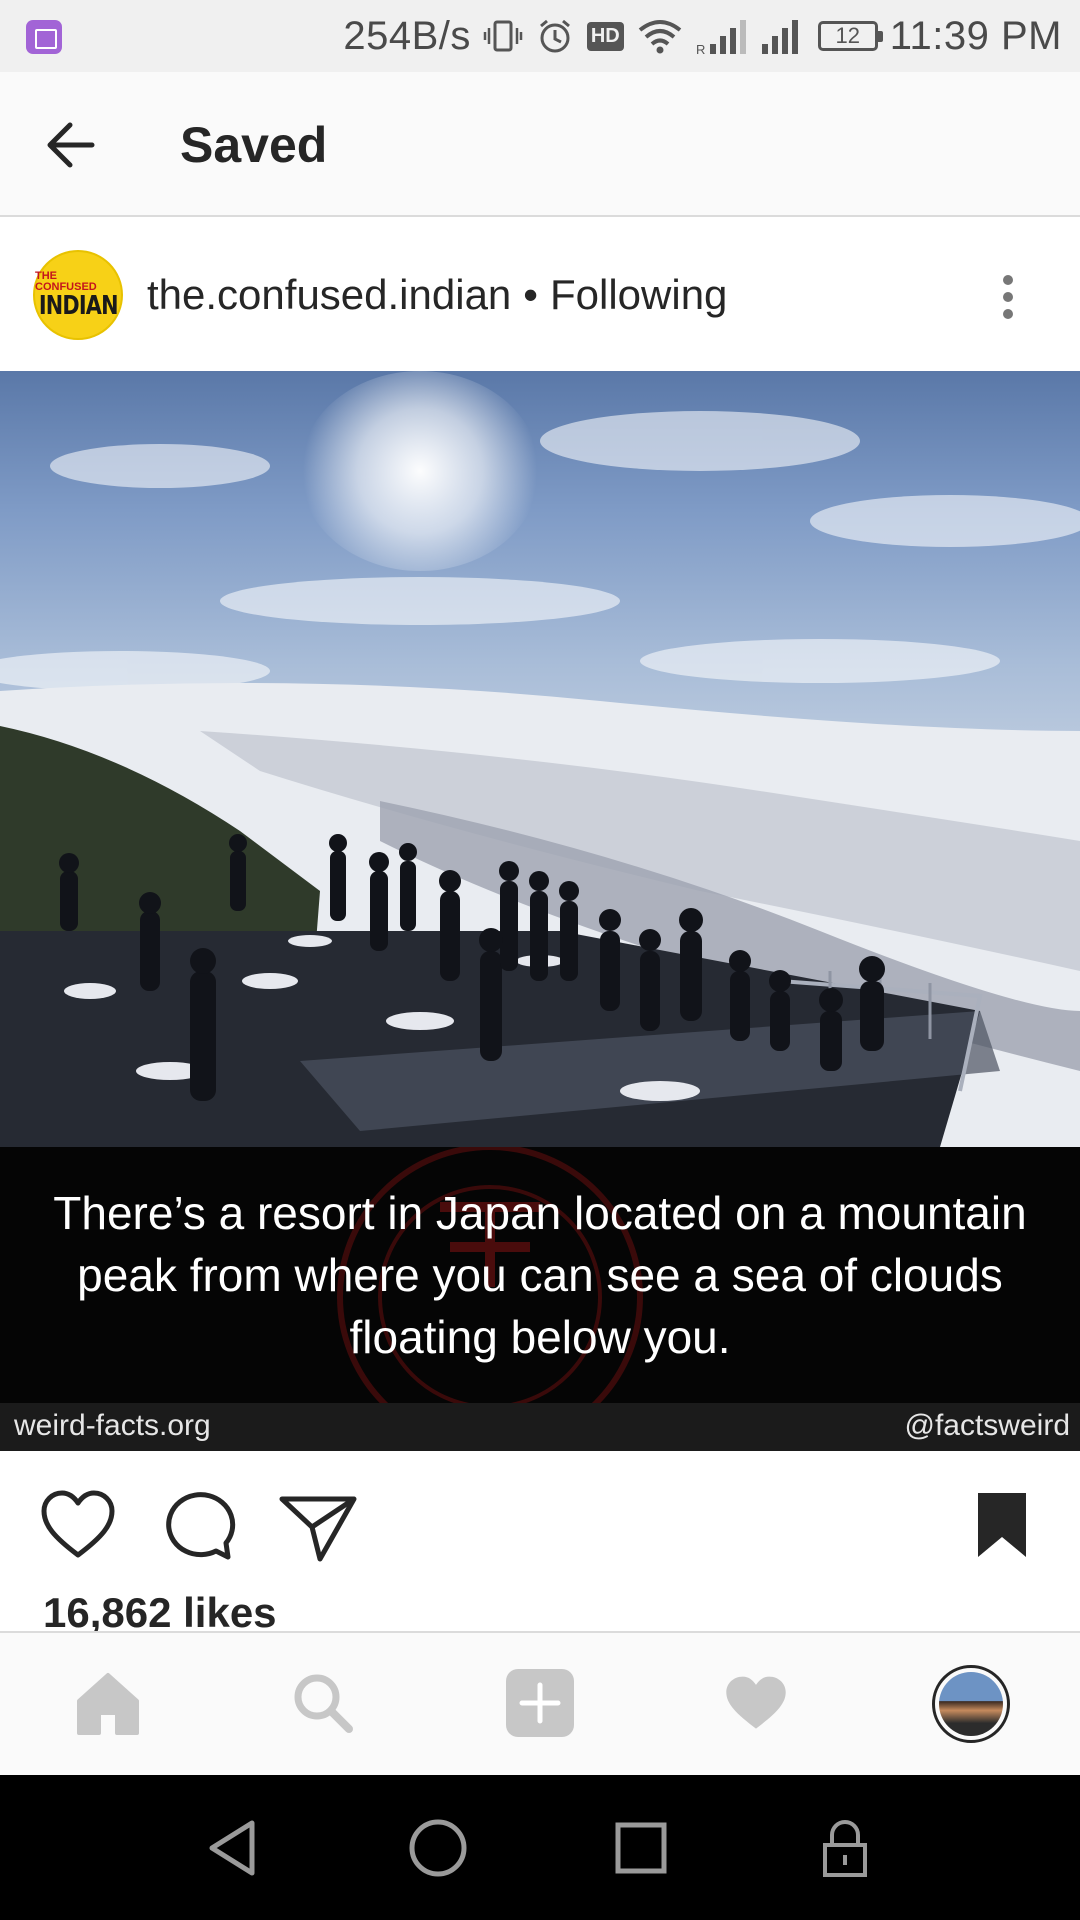  I want to click on network-speed: 254B/s, so click(407, 35).